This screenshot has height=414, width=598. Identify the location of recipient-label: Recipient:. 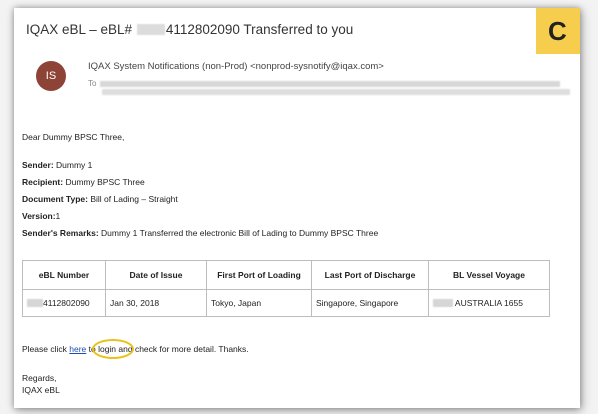
(43, 182).